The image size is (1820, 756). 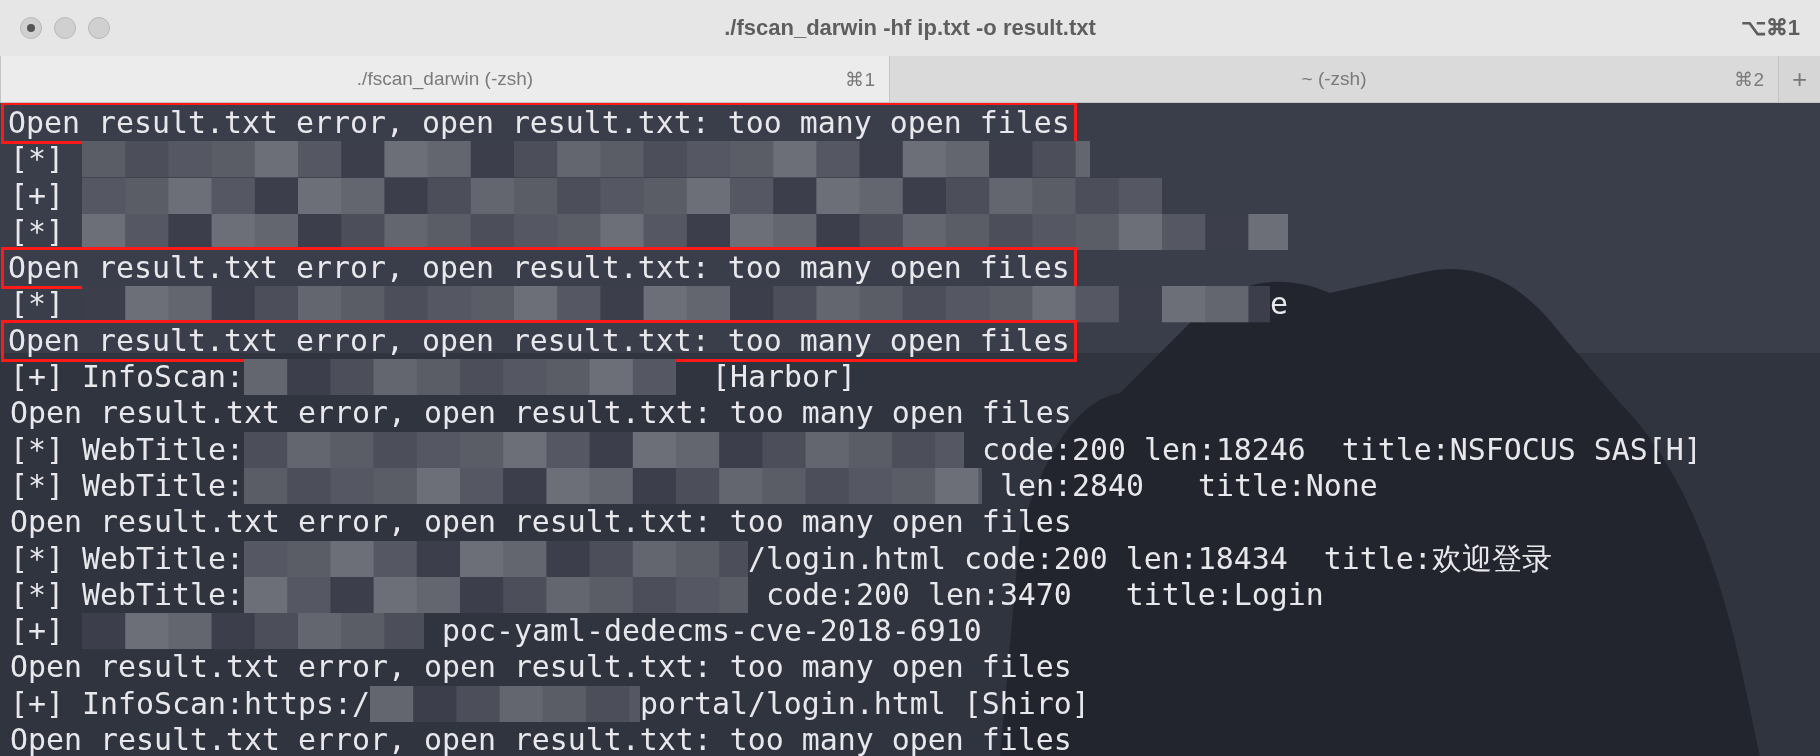 I want to click on terminal-tab: ./fscan_darwin (-zsh) ⌘1, so click(x=444, y=79).